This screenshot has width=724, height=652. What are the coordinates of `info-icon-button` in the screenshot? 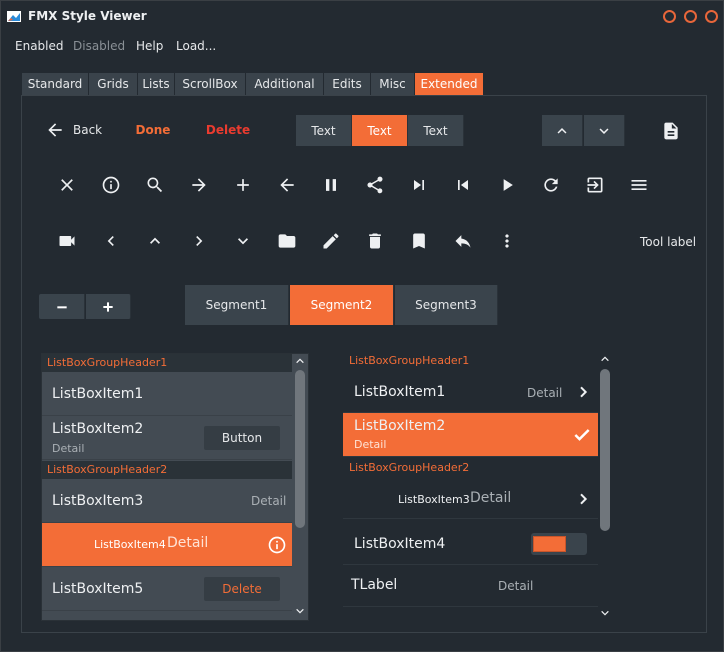 It's located at (111, 185).